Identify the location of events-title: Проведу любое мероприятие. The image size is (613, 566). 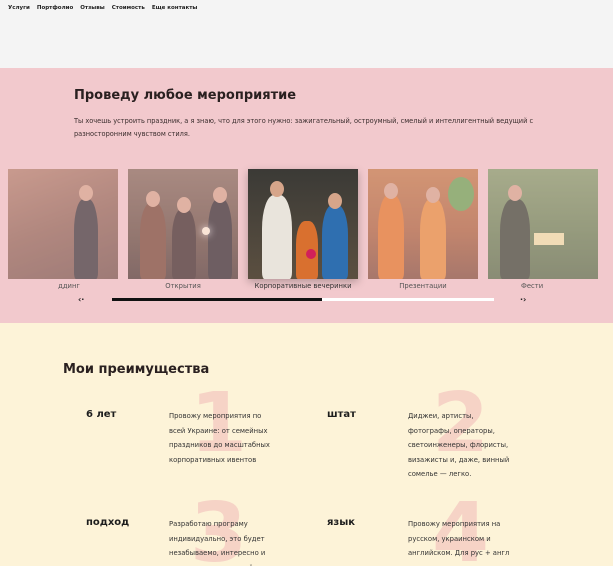
(185, 95).